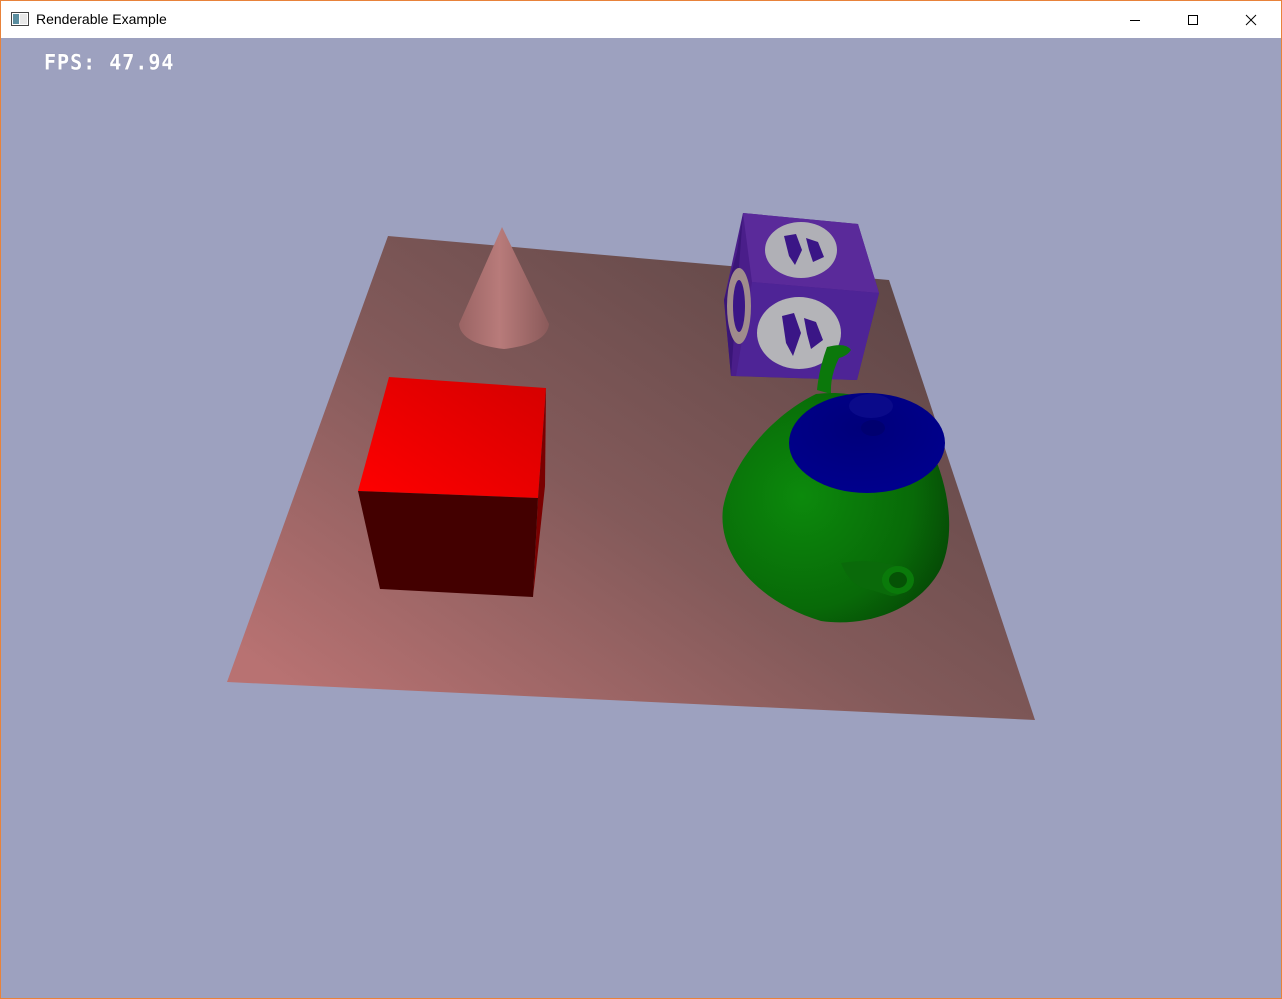 The image size is (1282, 999). Describe the element at coordinates (452, 487) in the screenshot. I see `red-cube` at that location.